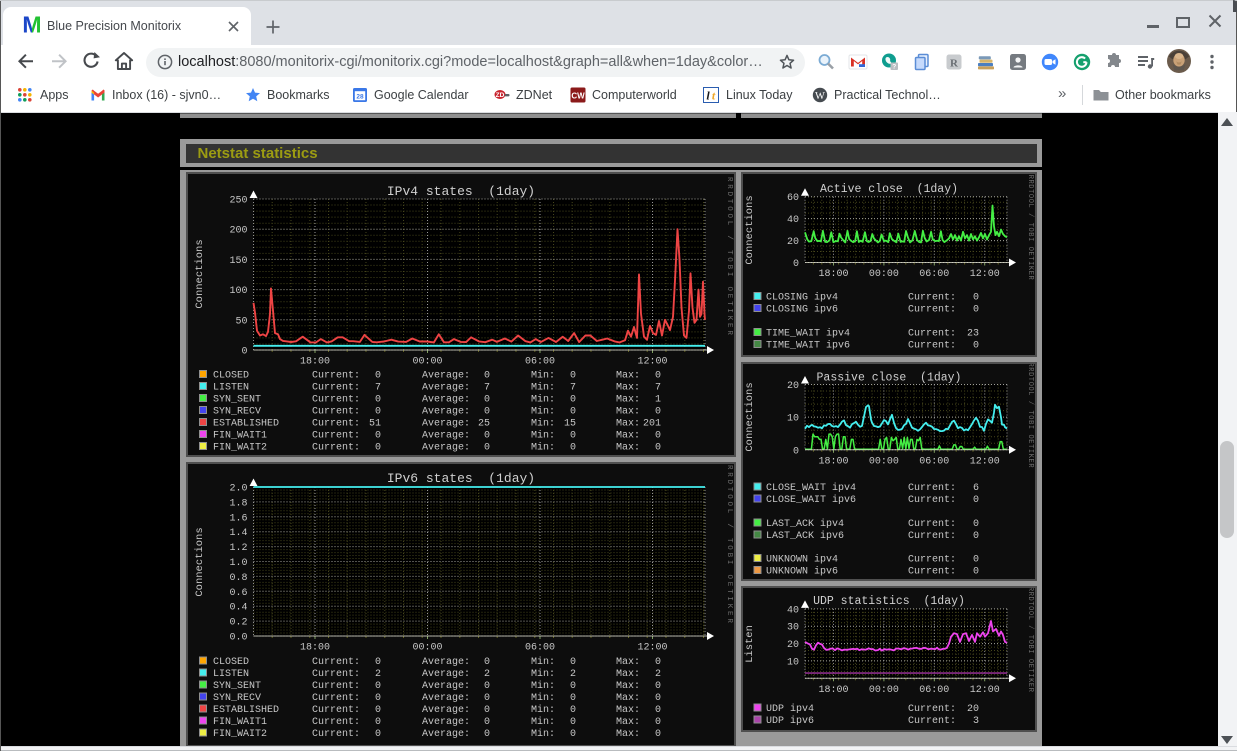  I want to click on svg-text: CLOSING ipv6, so click(802, 310).